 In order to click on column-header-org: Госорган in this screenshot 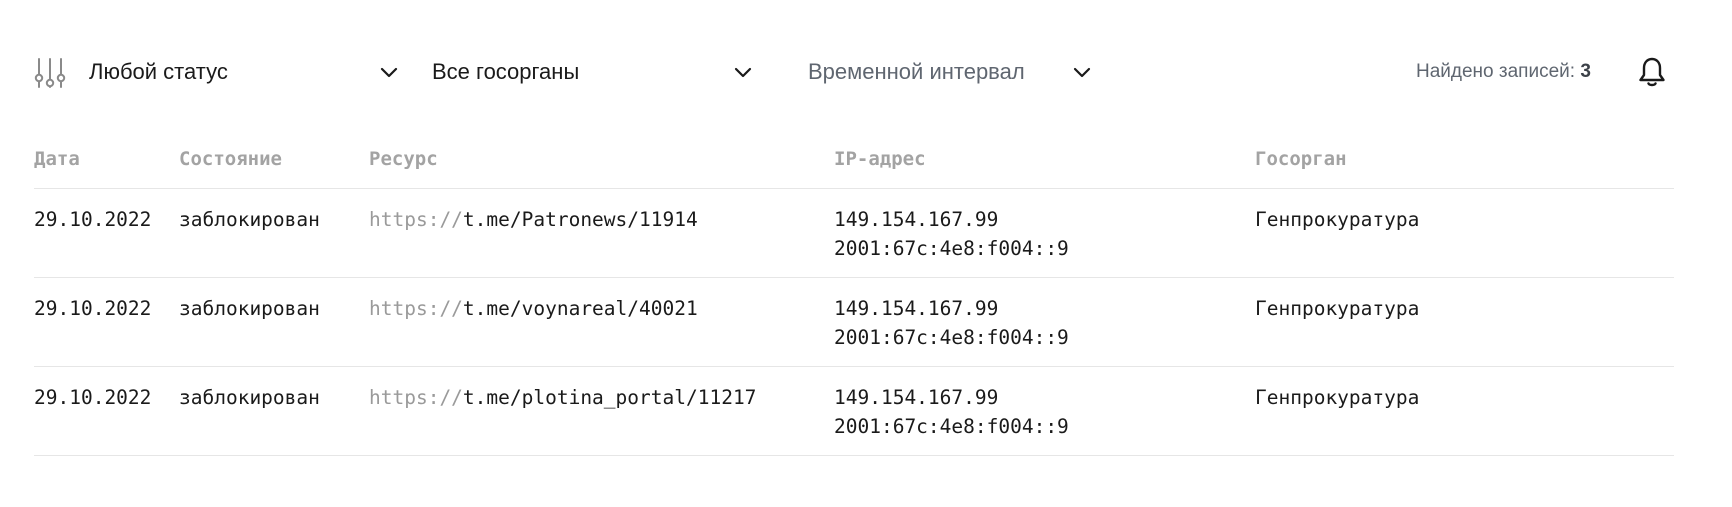, I will do `click(1301, 159)`.